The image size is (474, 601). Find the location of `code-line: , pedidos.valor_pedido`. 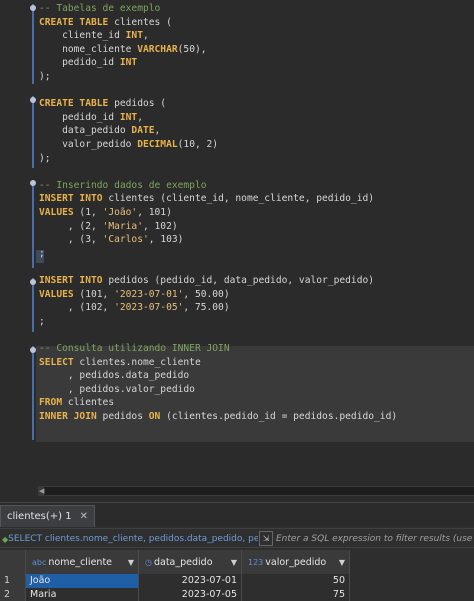

code-line: , pedidos.valor_pedido is located at coordinates (117, 389).